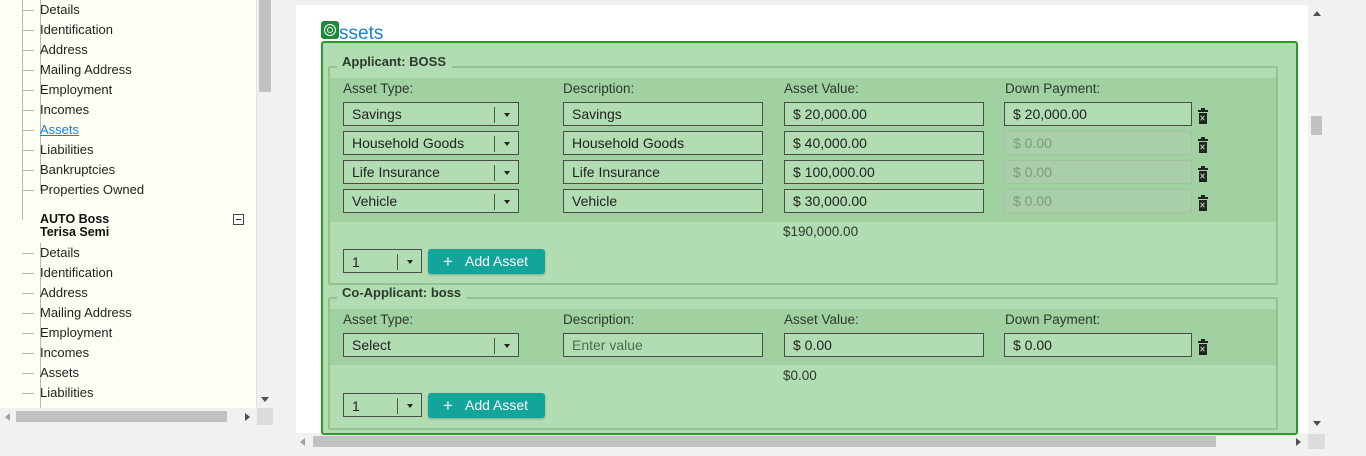 This screenshot has width=1366, height=456. What do you see at coordinates (22, 110) in the screenshot?
I see `tree-connector` at bounding box center [22, 110].